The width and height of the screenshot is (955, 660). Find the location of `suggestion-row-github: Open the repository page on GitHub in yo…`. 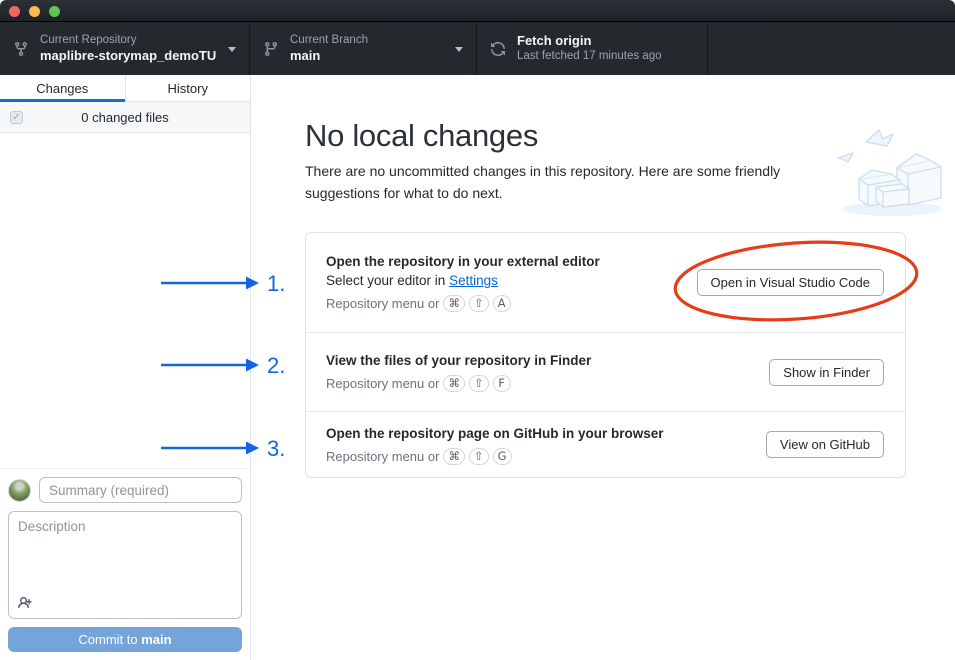

suggestion-row-github: Open the repository page on GitHub in yo… is located at coordinates (605, 444).